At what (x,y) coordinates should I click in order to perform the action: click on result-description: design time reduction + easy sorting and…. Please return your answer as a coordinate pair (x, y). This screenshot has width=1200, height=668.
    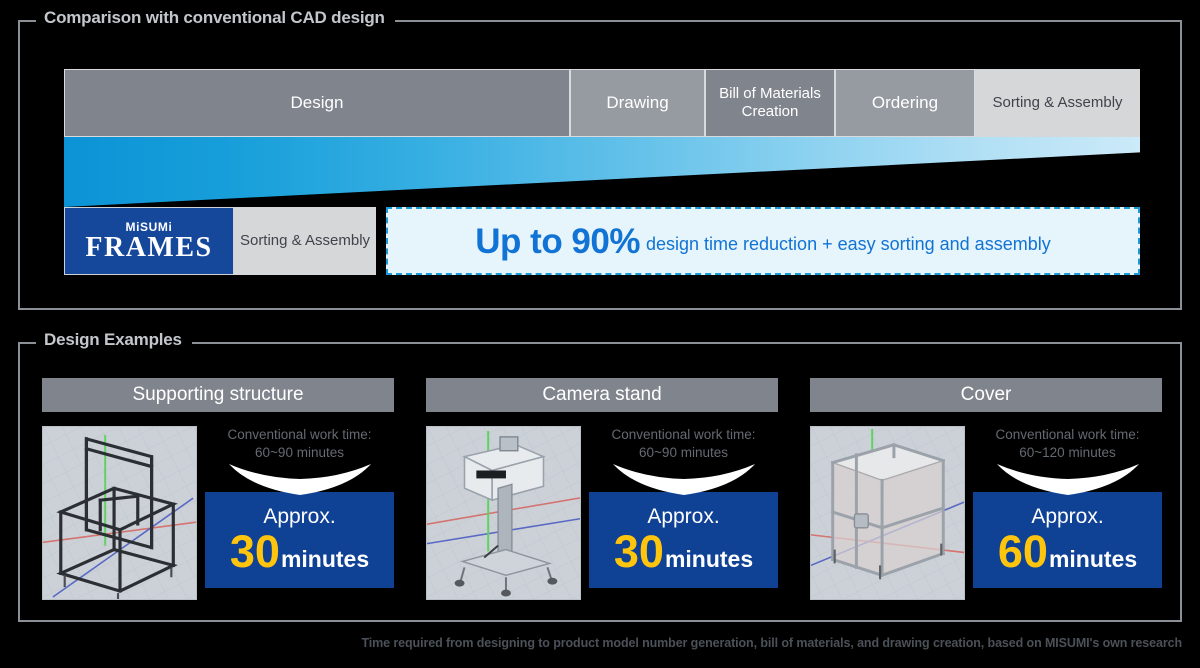
    Looking at the image, I should click on (848, 244).